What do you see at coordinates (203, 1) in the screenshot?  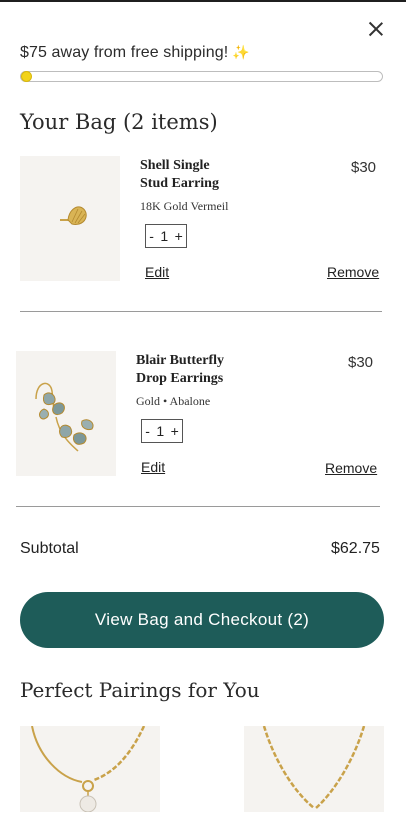 I see `top-border` at bounding box center [203, 1].